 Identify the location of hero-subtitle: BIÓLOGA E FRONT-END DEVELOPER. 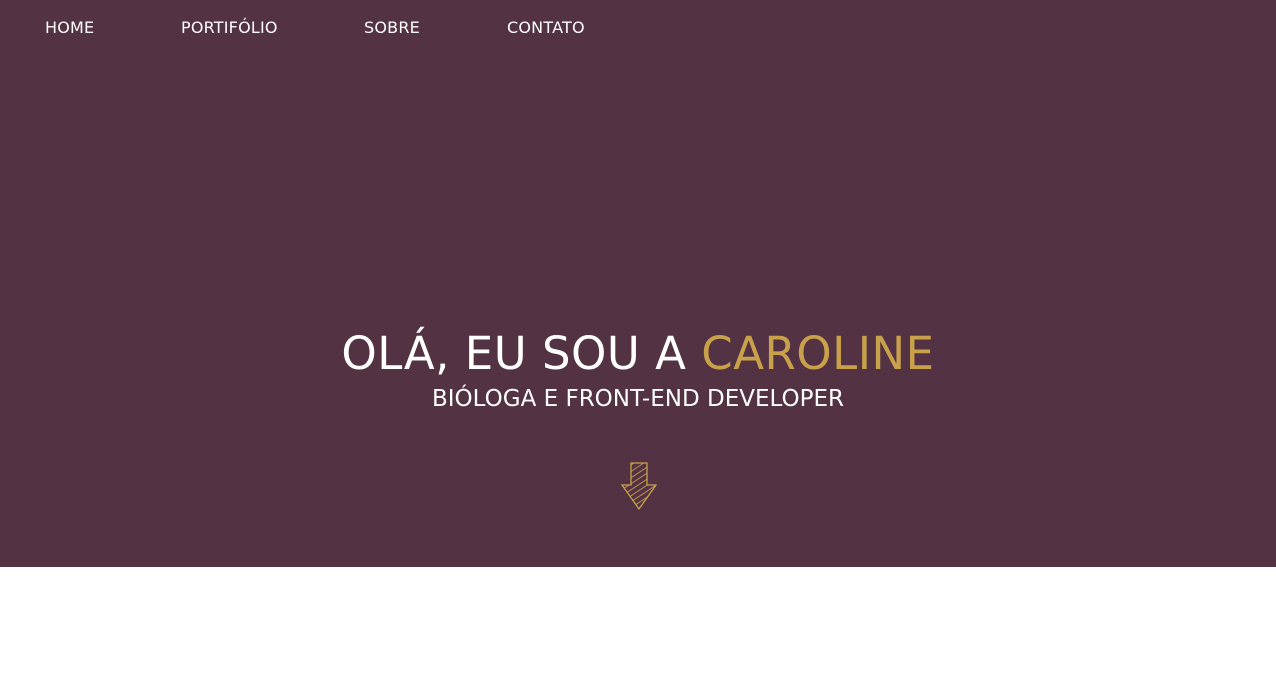
(638, 399).